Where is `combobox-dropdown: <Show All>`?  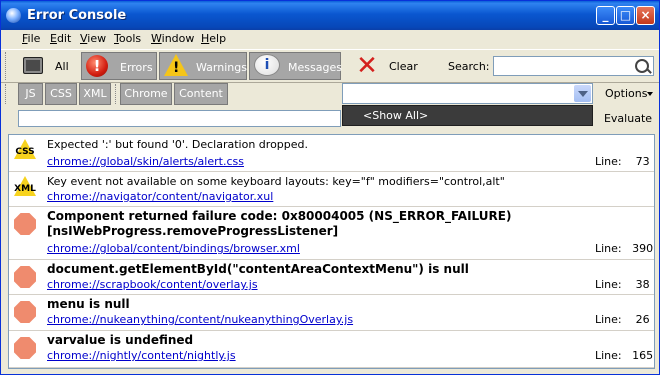 combobox-dropdown: <Show All> is located at coordinates (467, 115).